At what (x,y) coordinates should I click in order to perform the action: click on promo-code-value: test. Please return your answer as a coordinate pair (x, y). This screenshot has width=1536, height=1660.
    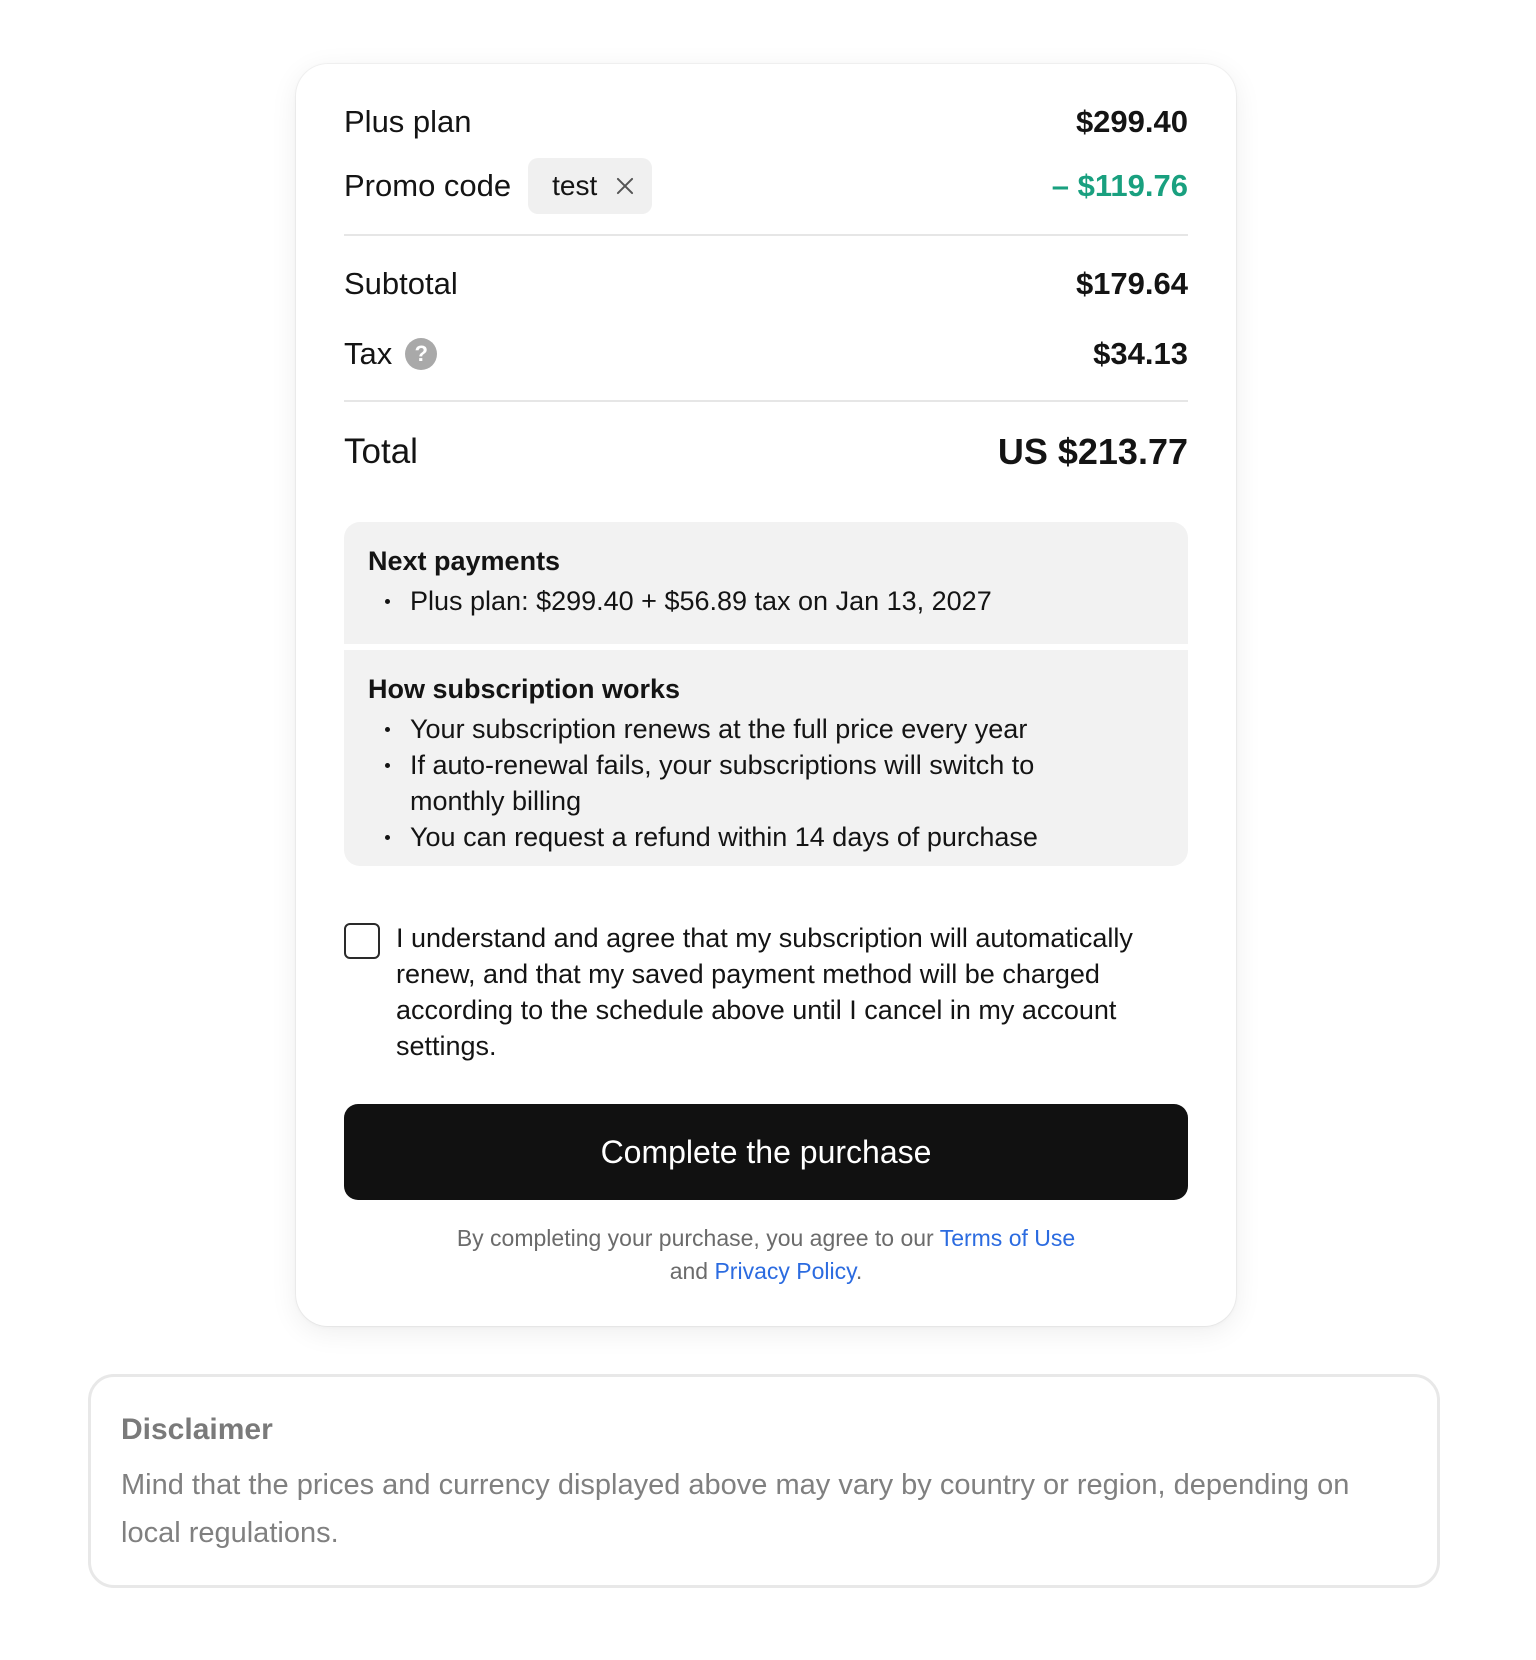
    Looking at the image, I should click on (575, 185).